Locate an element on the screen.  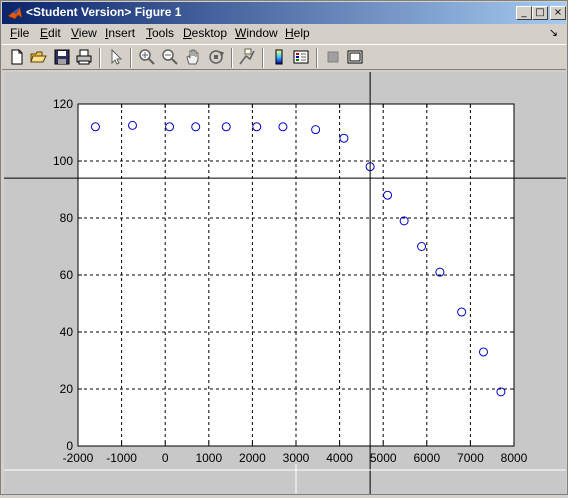
figure-toolbar is located at coordinates (284, 57).